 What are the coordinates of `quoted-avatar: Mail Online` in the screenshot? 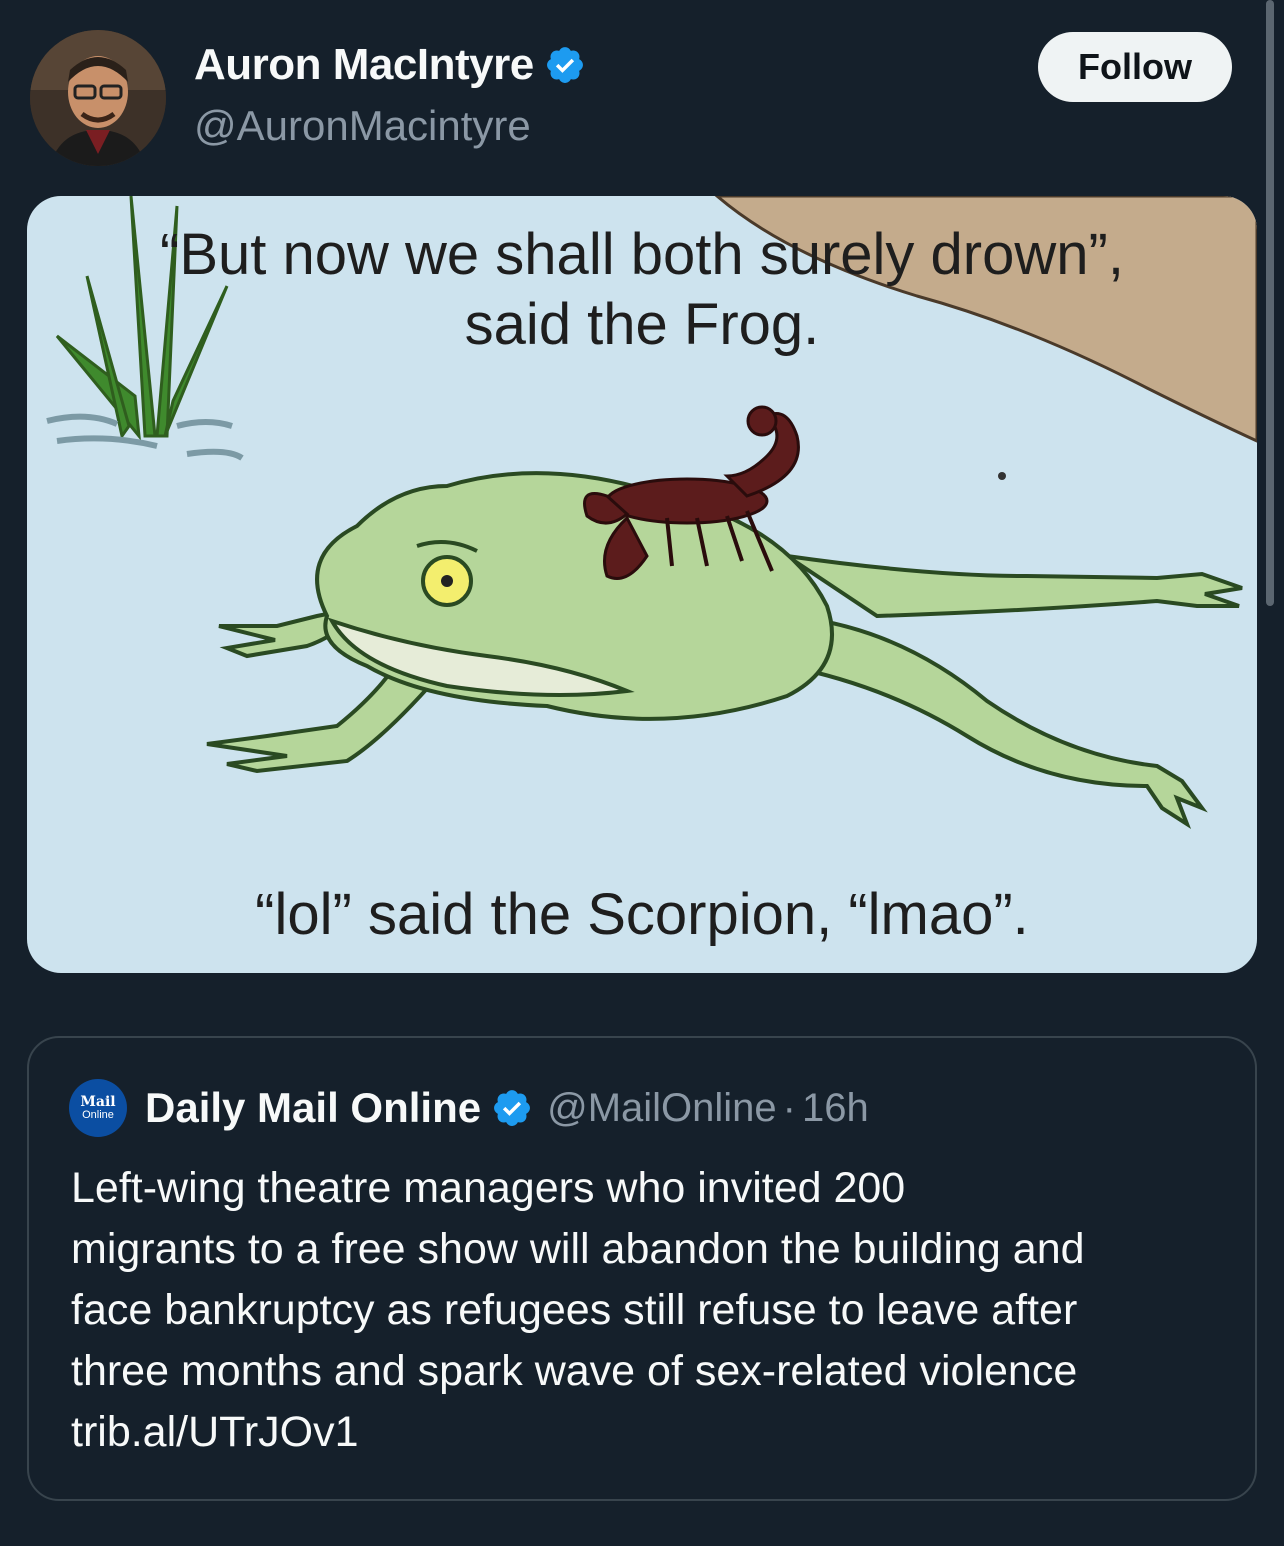 It's located at (98, 1108).